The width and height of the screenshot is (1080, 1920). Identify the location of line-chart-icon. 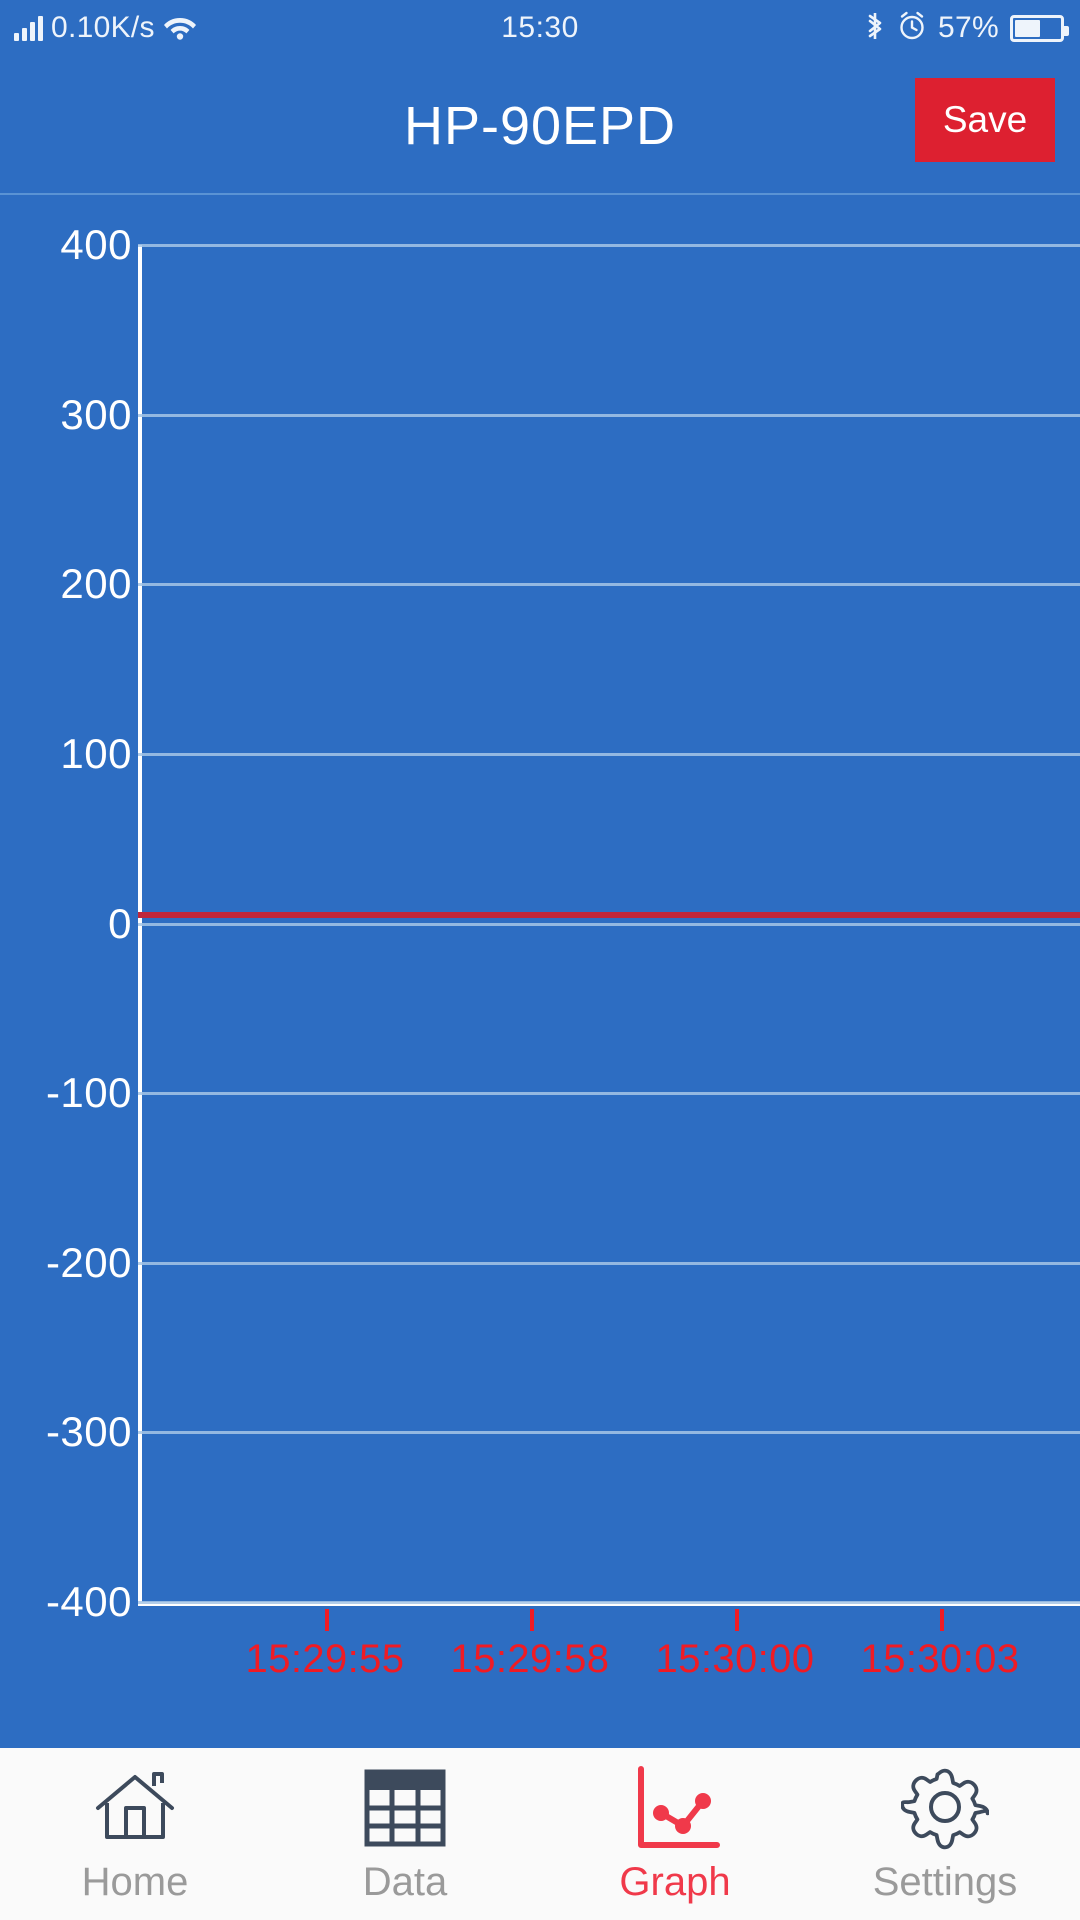
(675, 1808).